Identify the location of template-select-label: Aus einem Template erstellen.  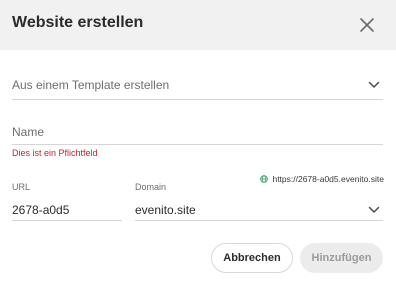
(91, 85).